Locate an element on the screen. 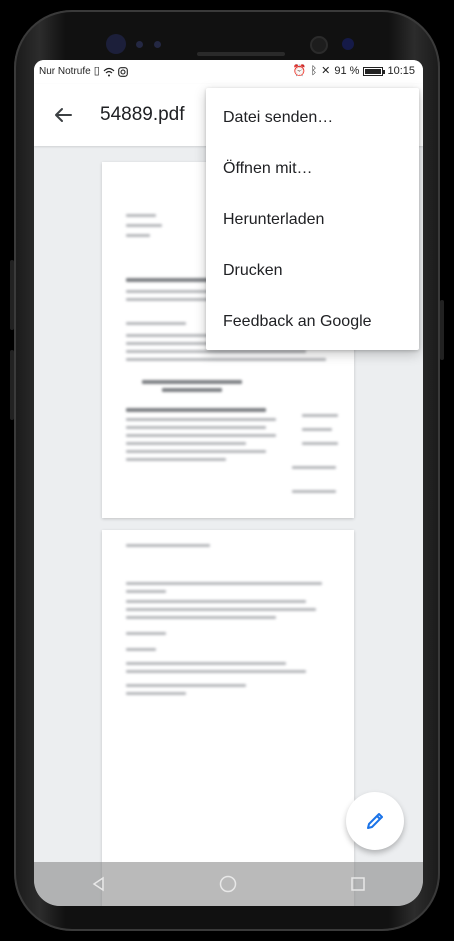 This screenshot has height=941, width=454. nav-home-circle-icon is located at coordinates (228, 884).